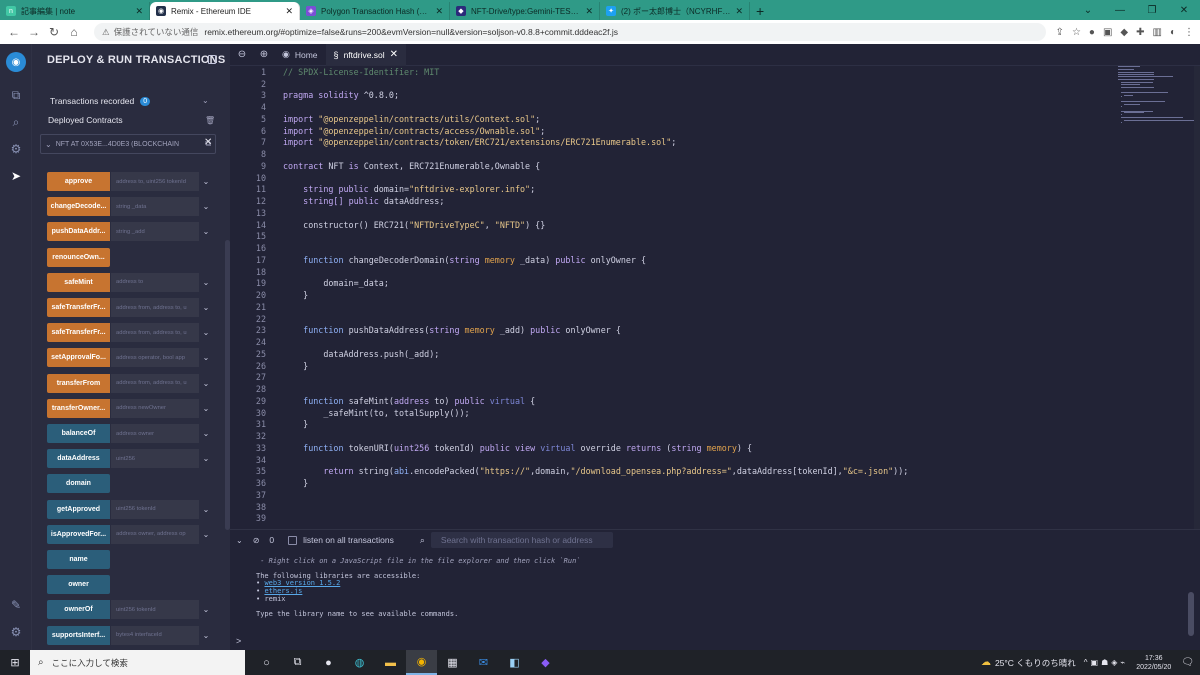 The height and width of the screenshot is (675, 1200). Describe the element at coordinates (106, 32) in the screenshot. I see `warning-icon: ⚠` at that location.